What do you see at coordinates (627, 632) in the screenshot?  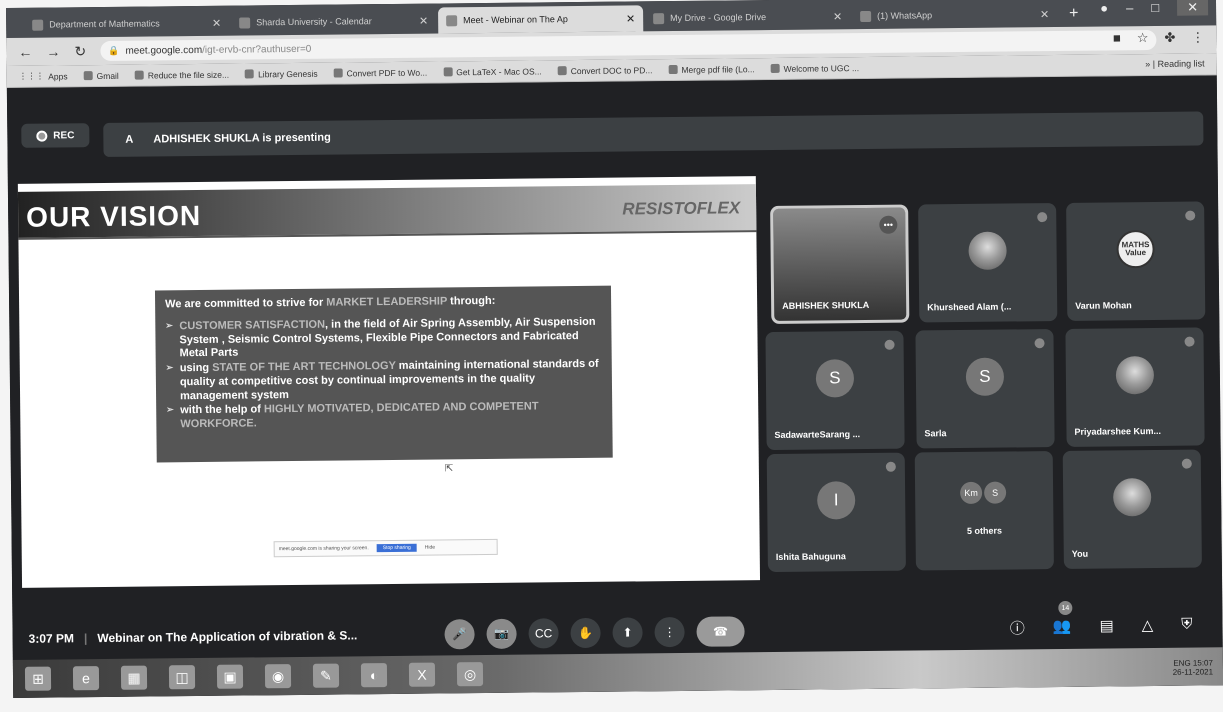 I see `present-button: ⬆` at bounding box center [627, 632].